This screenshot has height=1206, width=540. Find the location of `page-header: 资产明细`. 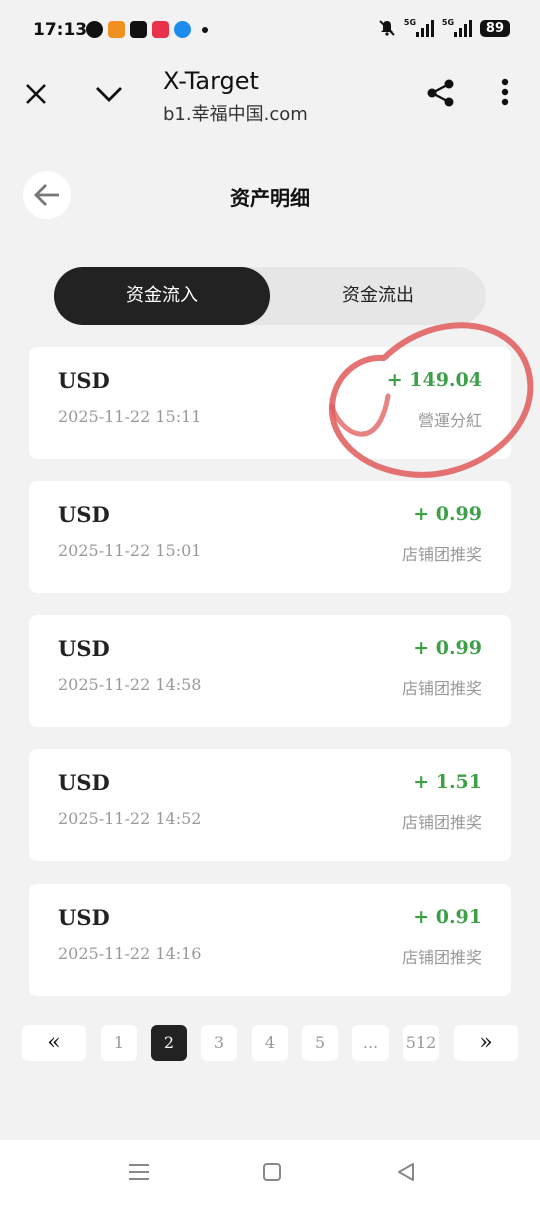

page-header: 资产明细 is located at coordinates (270, 195).